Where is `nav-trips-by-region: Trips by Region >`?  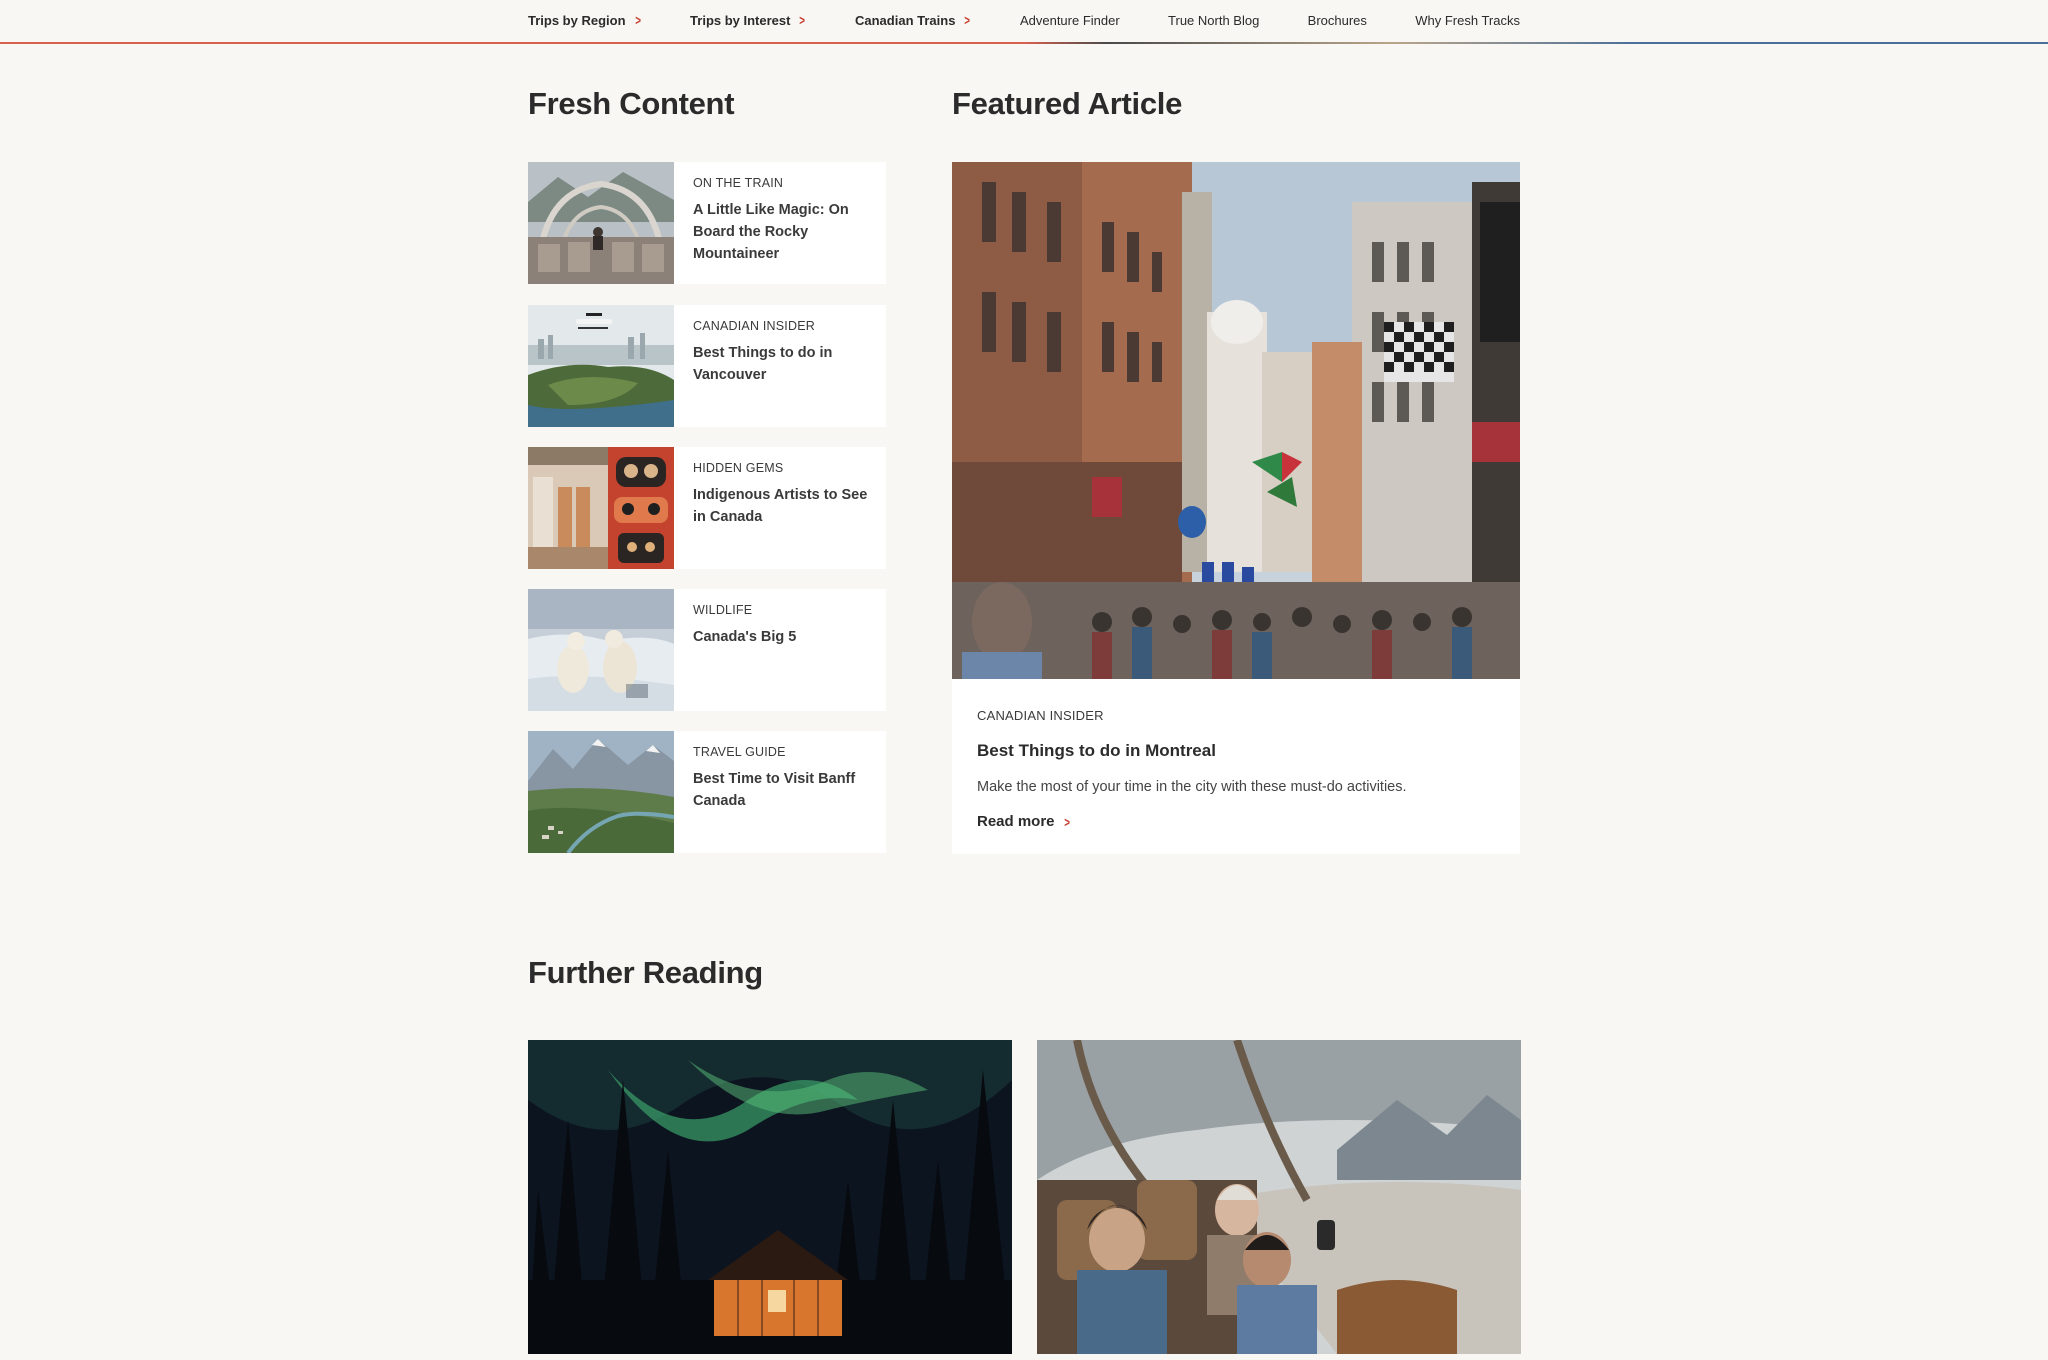 nav-trips-by-region: Trips by Region > is located at coordinates (585, 20).